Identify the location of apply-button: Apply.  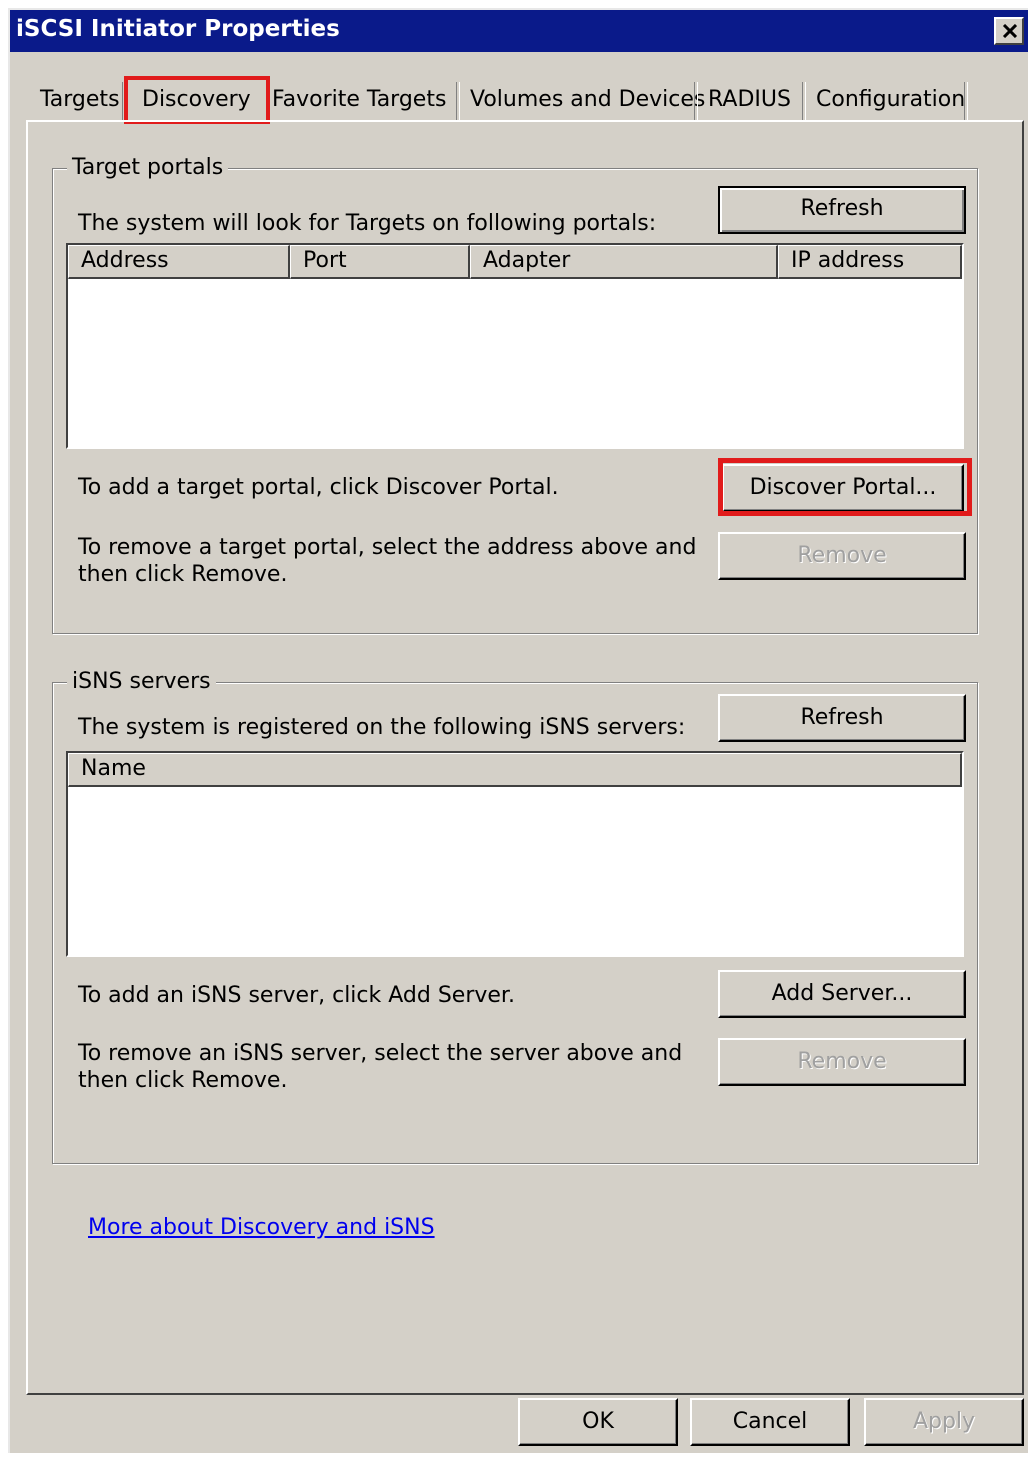
(944, 1422).